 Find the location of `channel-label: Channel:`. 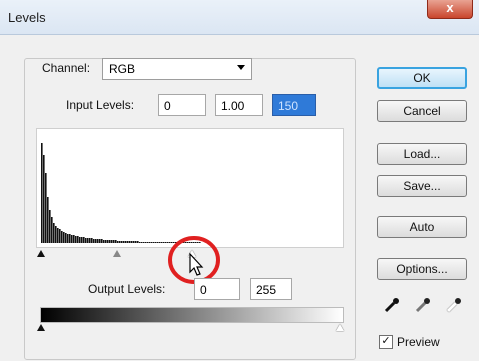

channel-label: Channel: is located at coordinates (66, 68).